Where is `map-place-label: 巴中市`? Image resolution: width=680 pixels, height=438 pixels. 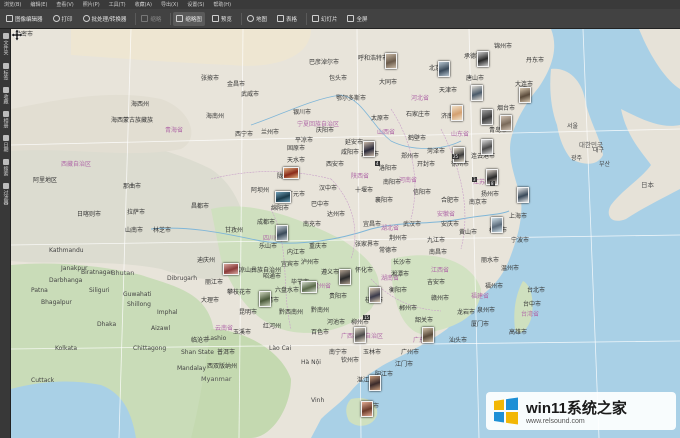 map-place-label: 巴中市 is located at coordinates (320, 204).